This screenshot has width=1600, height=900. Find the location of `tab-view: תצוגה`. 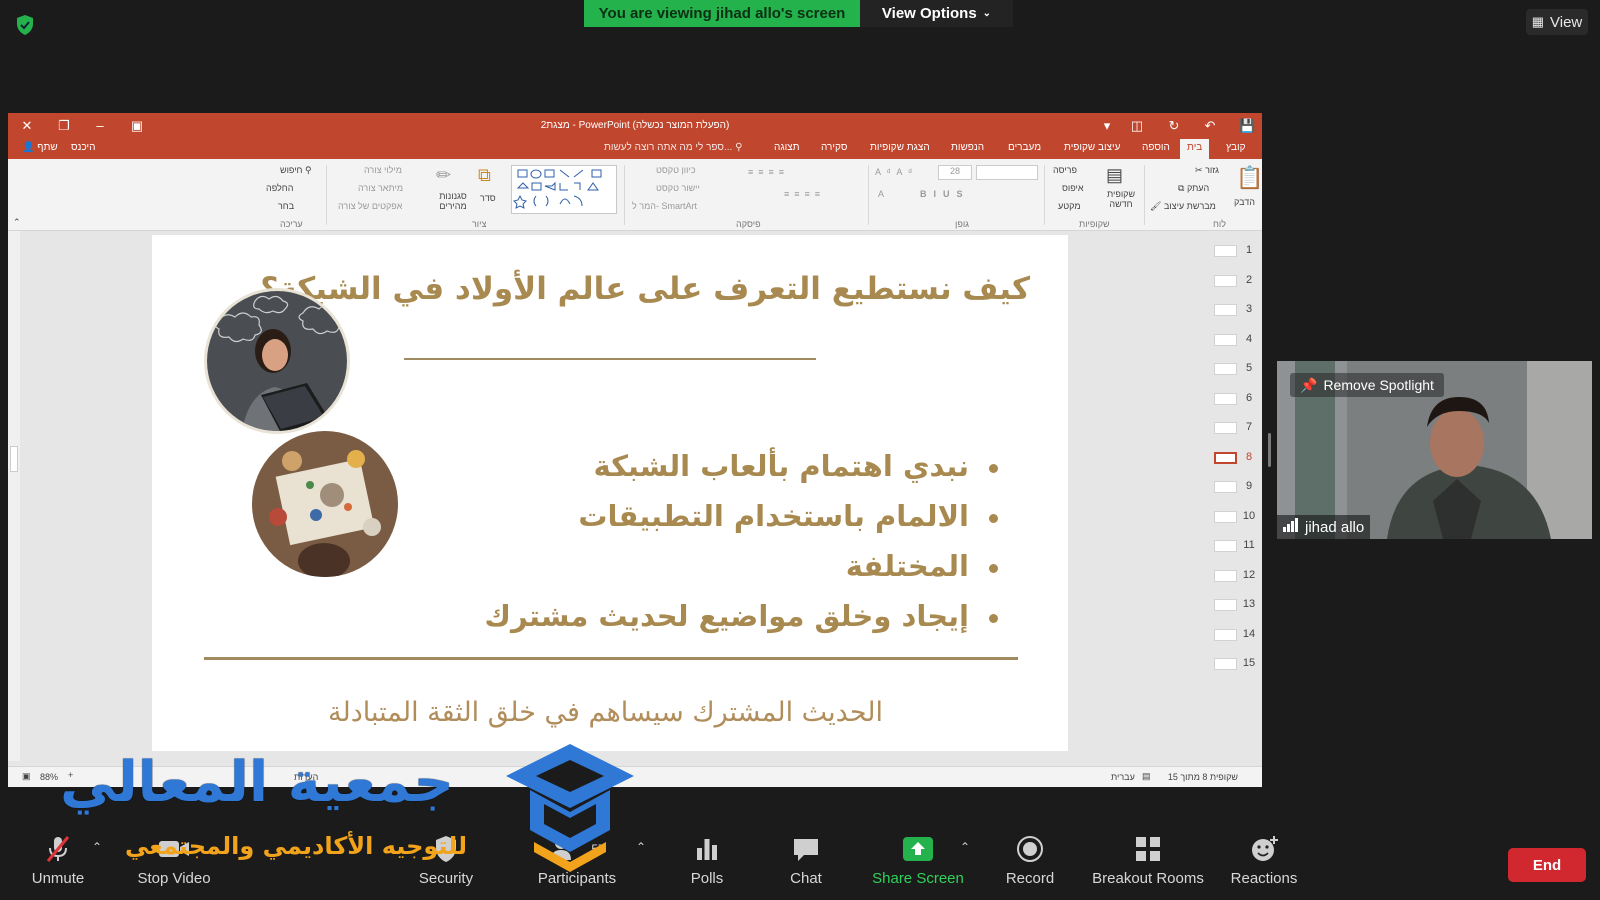

tab-view: תצוגה is located at coordinates (787, 147).